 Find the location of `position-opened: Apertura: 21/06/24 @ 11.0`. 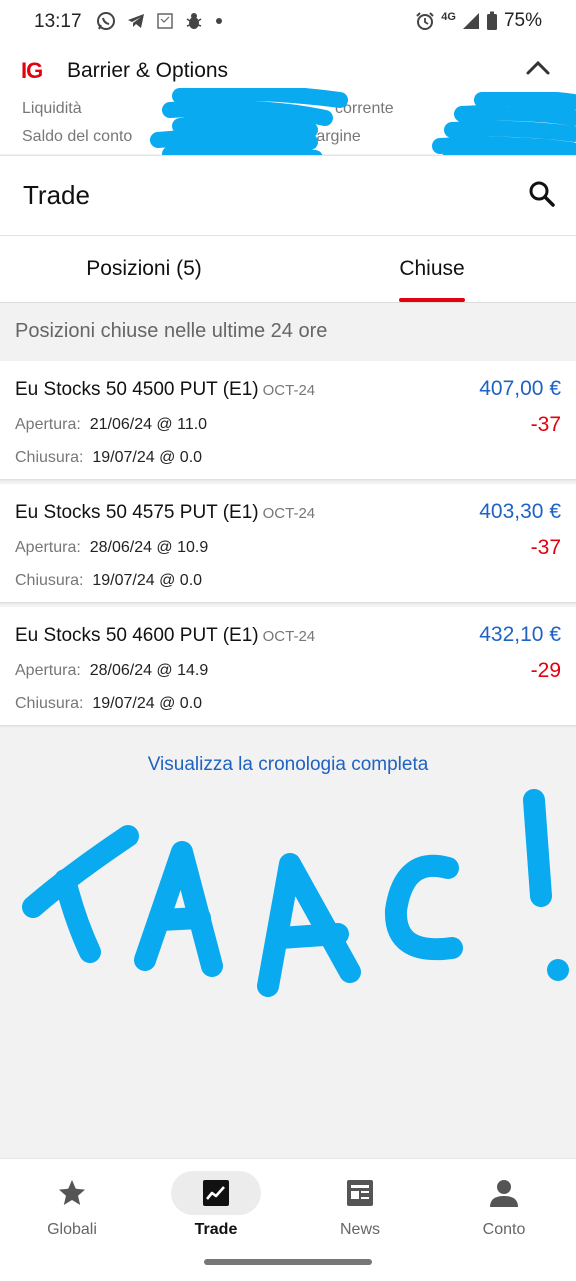

position-opened: Apertura: 21/06/24 @ 11.0 is located at coordinates (111, 424).